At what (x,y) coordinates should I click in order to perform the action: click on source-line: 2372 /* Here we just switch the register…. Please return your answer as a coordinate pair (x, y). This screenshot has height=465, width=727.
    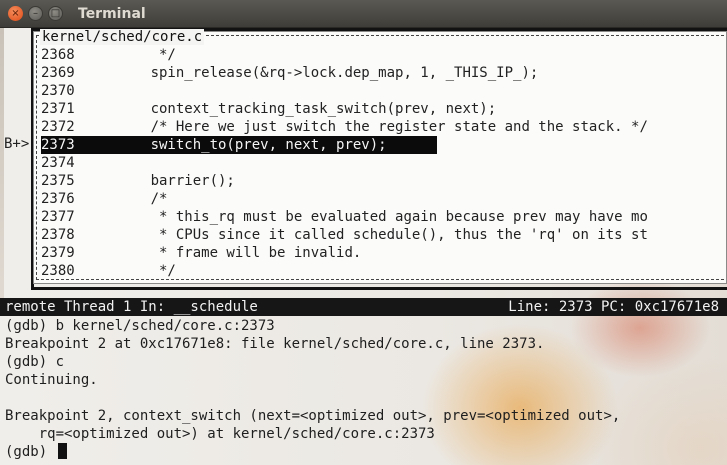
    Looking at the image, I should click on (384, 127).